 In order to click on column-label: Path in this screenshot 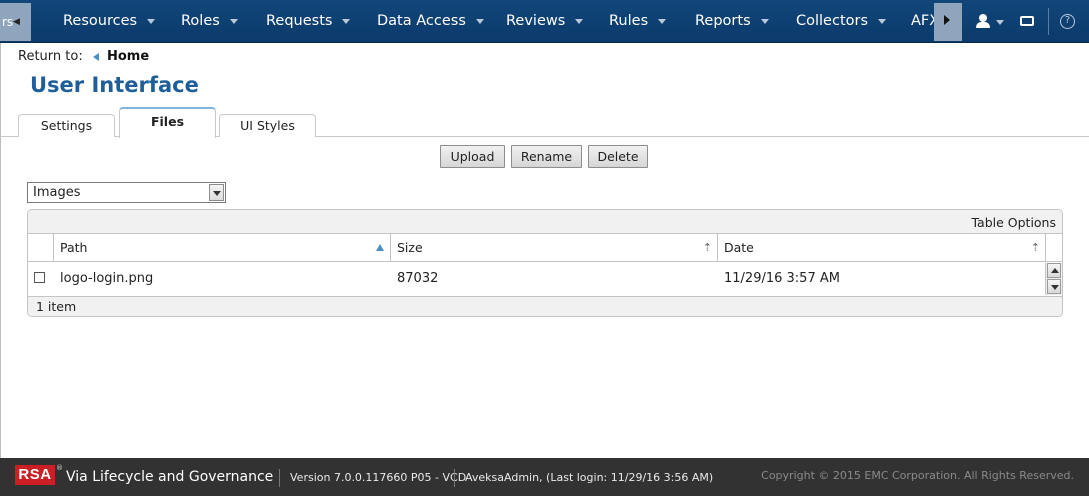, I will do `click(74, 247)`.